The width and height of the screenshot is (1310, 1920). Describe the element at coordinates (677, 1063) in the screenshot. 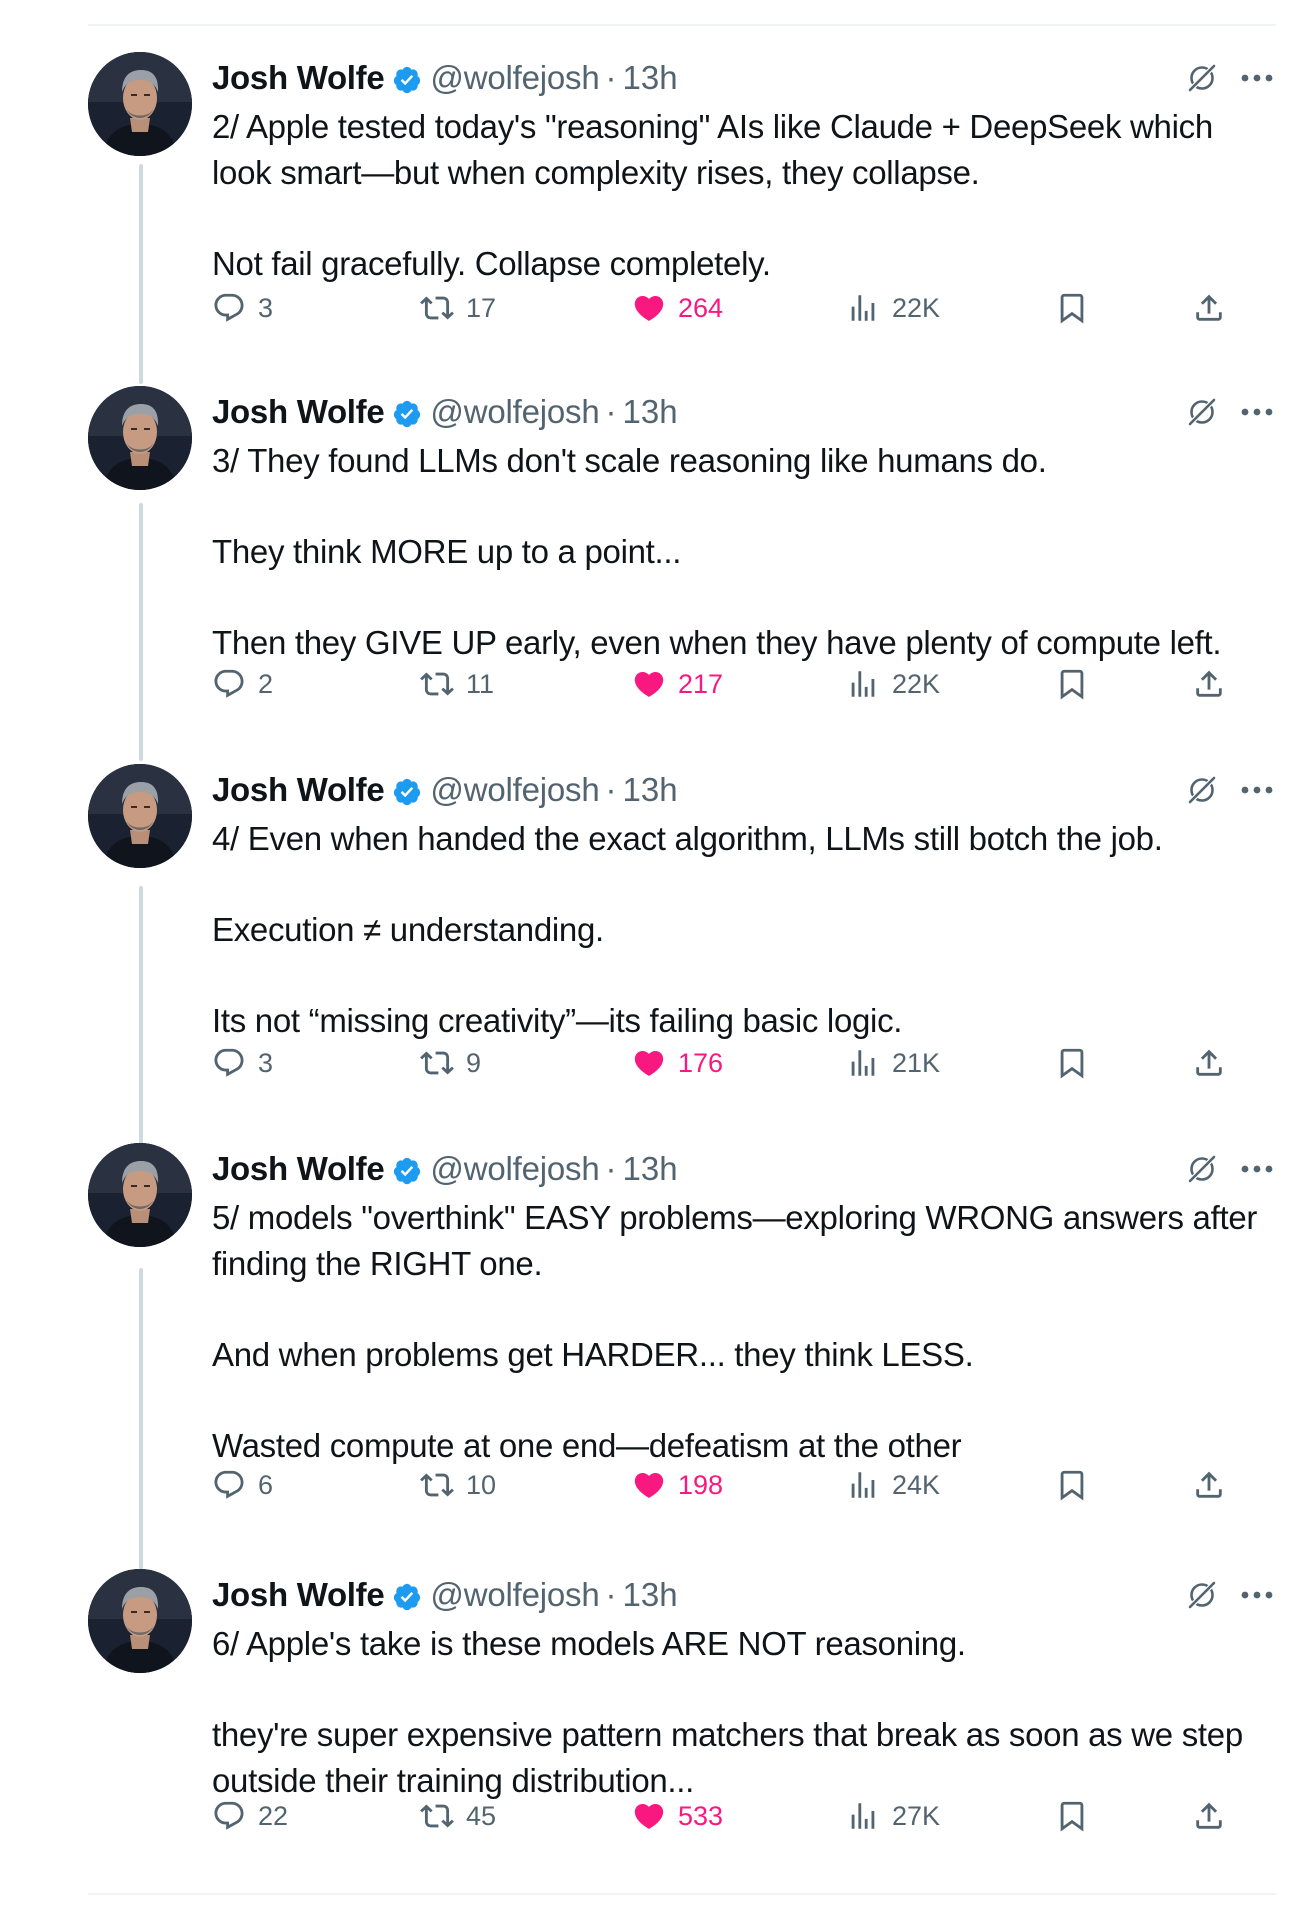

I see `like-button: 176` at that location.